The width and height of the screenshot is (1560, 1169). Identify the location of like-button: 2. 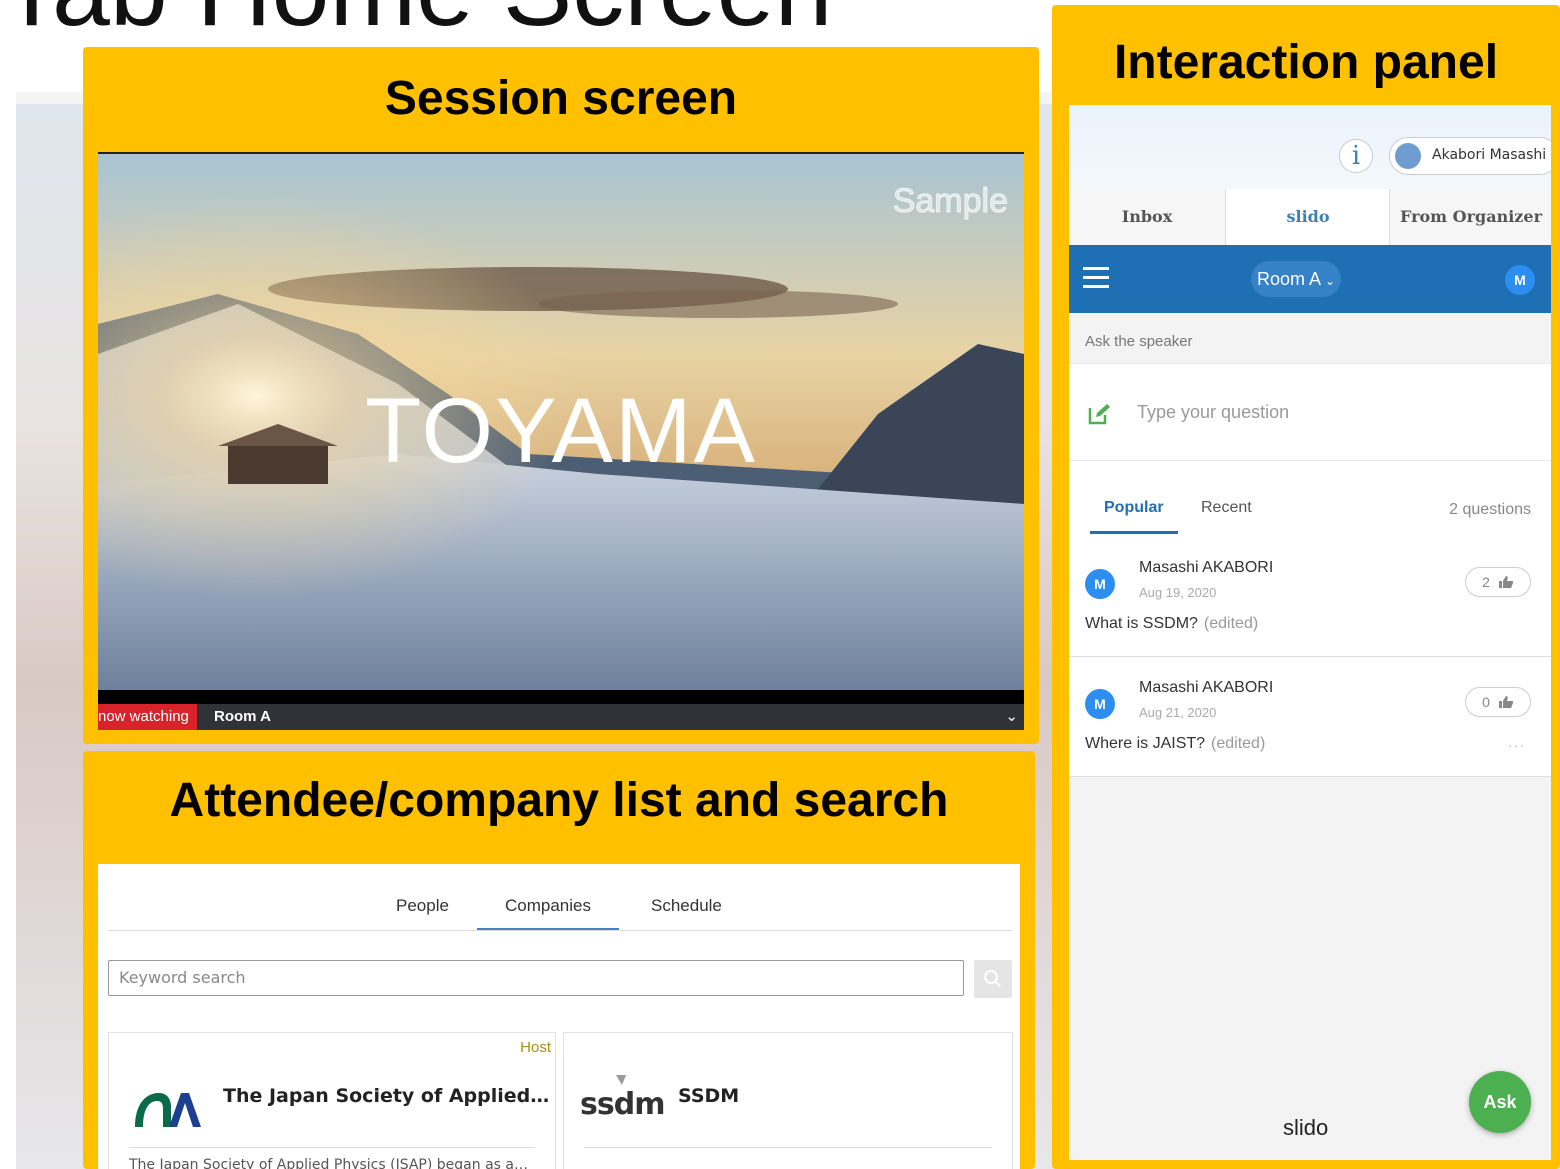
(1498, 582).